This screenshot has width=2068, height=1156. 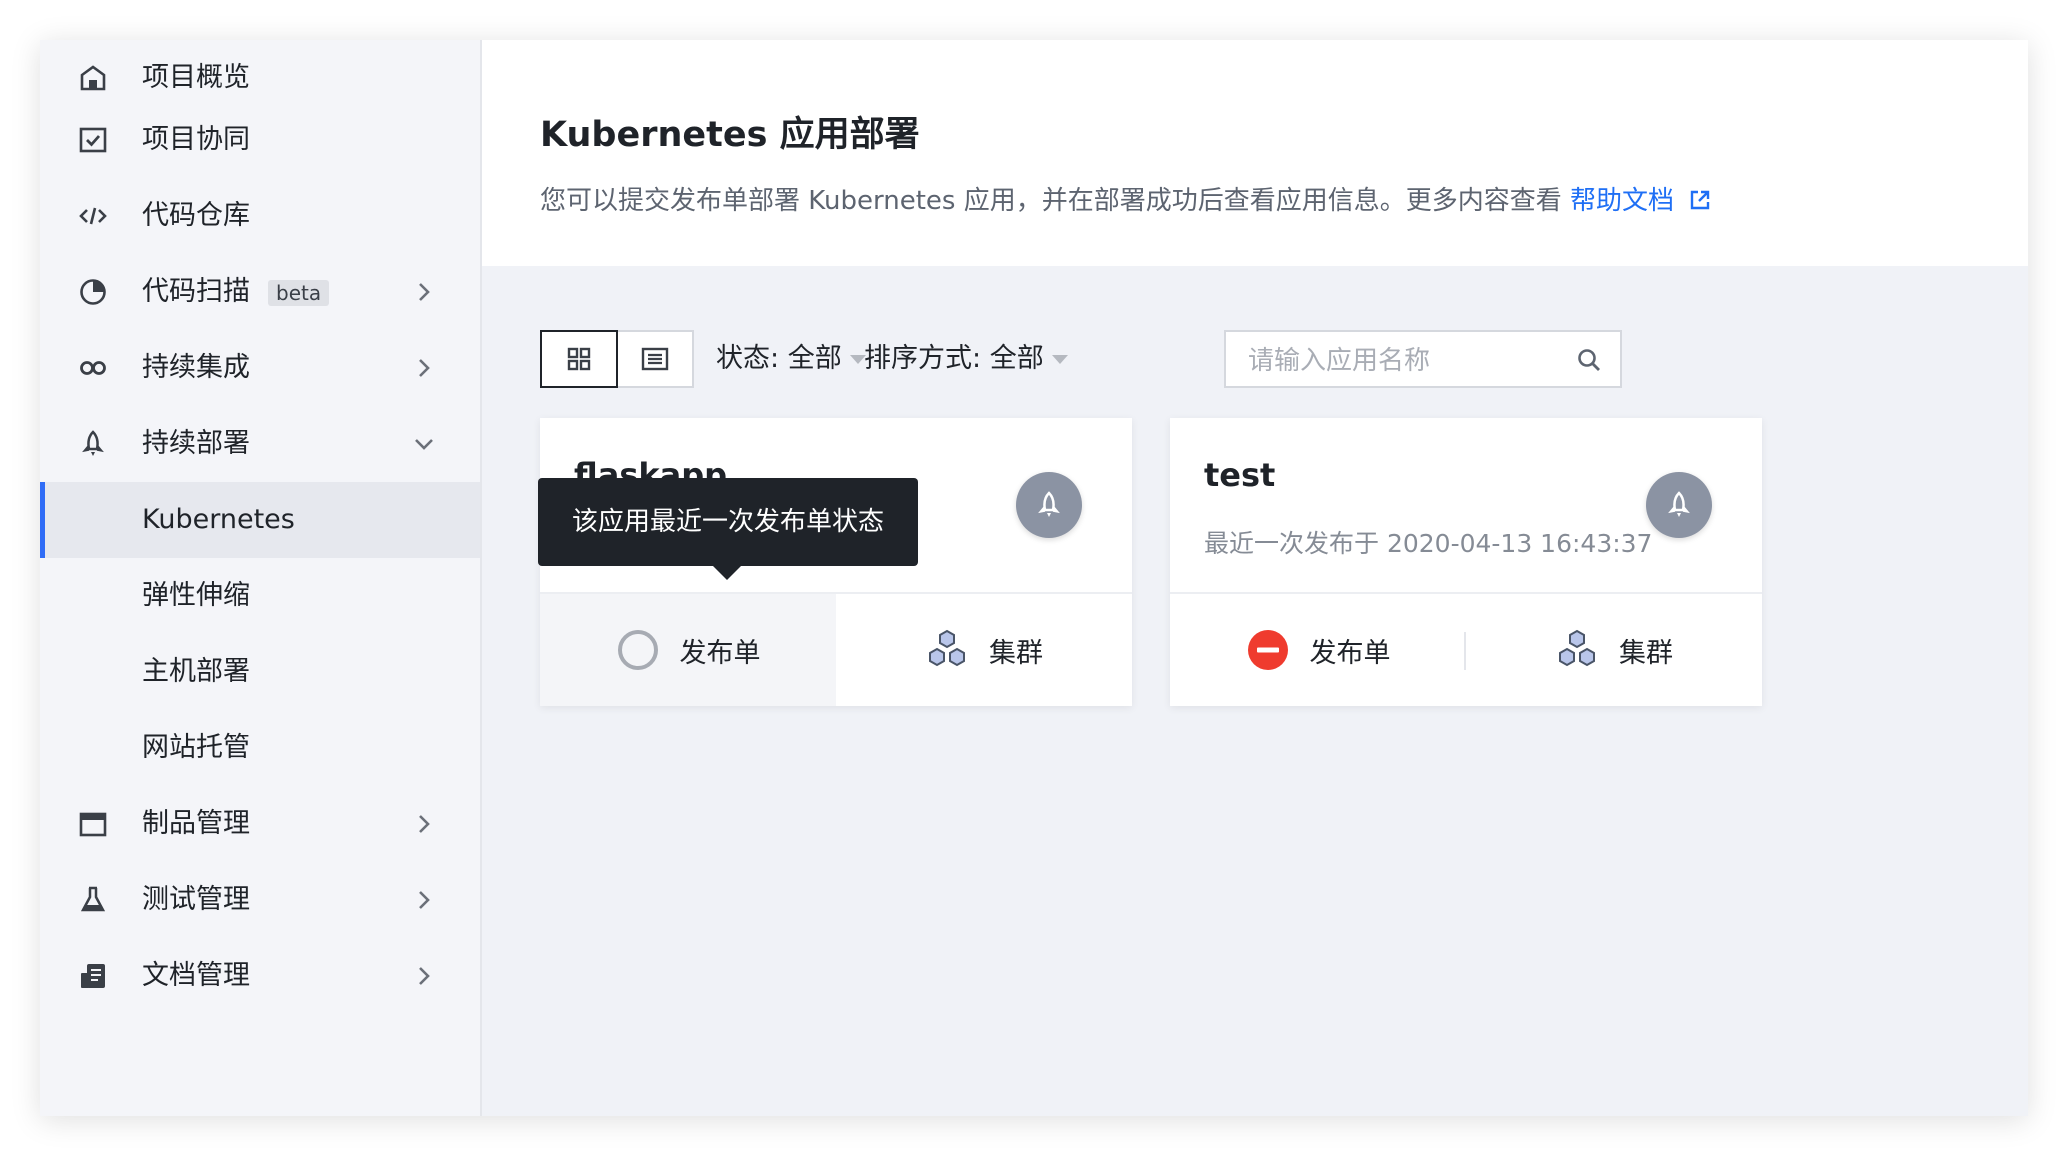 I want to click on grid-view-button, so click(x=579, y=359).